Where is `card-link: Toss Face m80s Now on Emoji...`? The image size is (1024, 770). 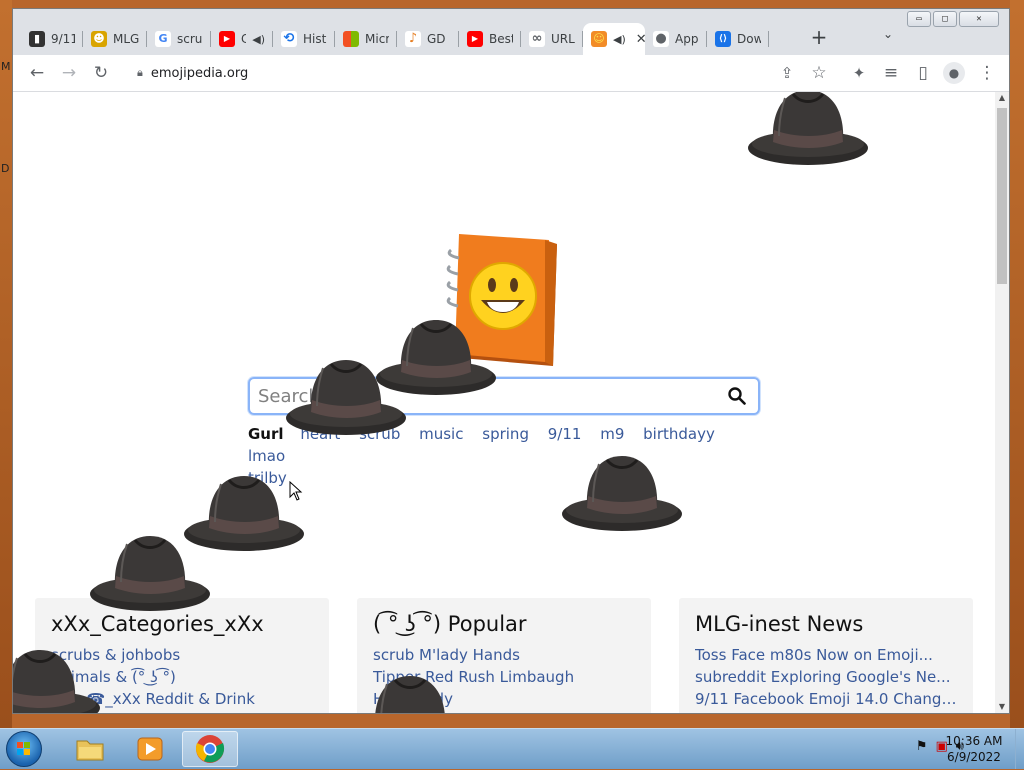
card-link: Toss Face m80s Now on Emoji... is located at coordinates (826, 655).